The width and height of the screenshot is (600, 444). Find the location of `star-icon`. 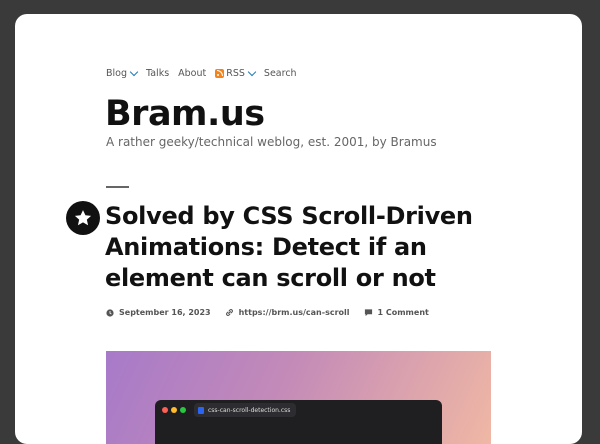

star-icon is located at coordinates (83, 218).